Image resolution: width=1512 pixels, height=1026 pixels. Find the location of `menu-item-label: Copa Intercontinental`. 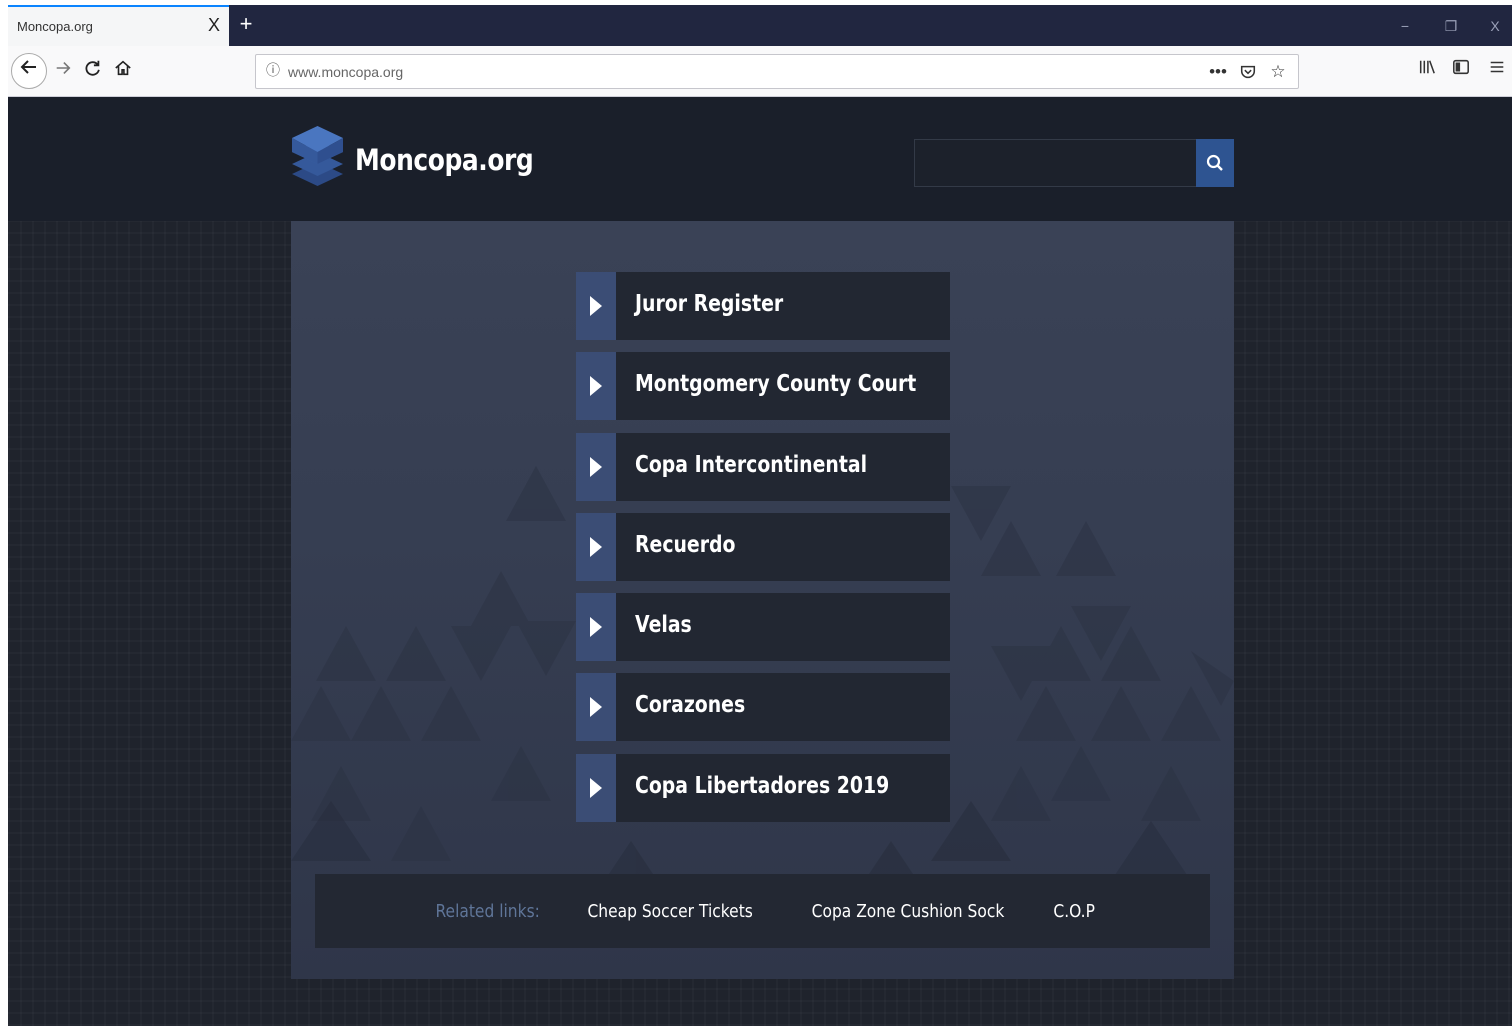

menu-item-label: Copa Intercontinental is located at coordinates (751, 464).